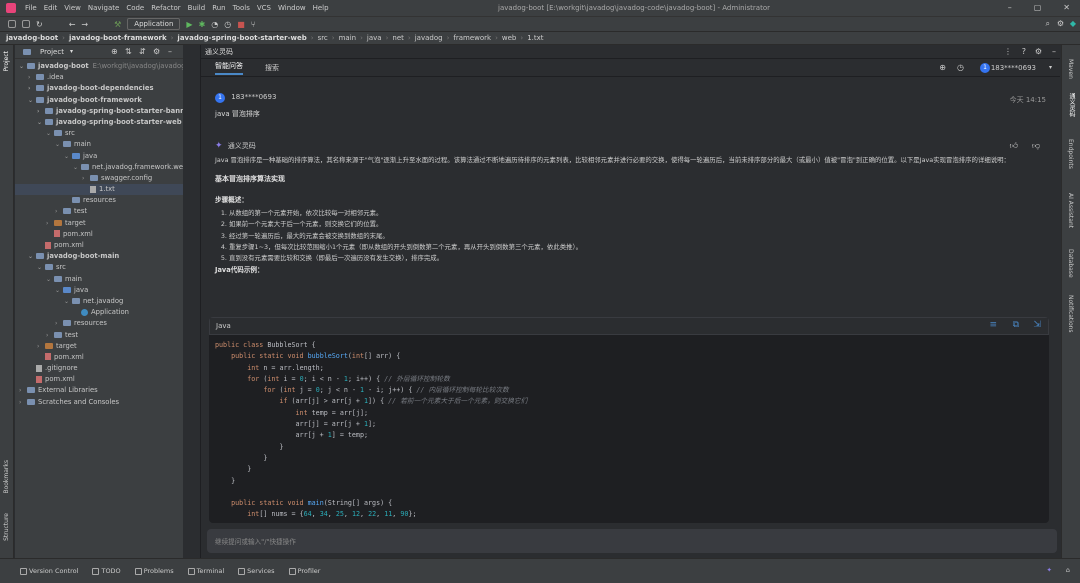 Image resolution: width=1080 pixels, height=583 pixels. What do you see at coordinates (1070, 154) in the screenshot?
I see `tool-window-endpoints: Endpoints` at bounding box center [1070, 154].